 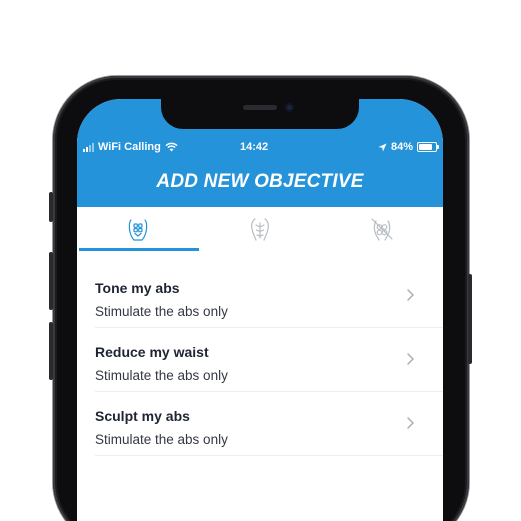 I want to click on status-right: 84%, so click(x=408, y=147).